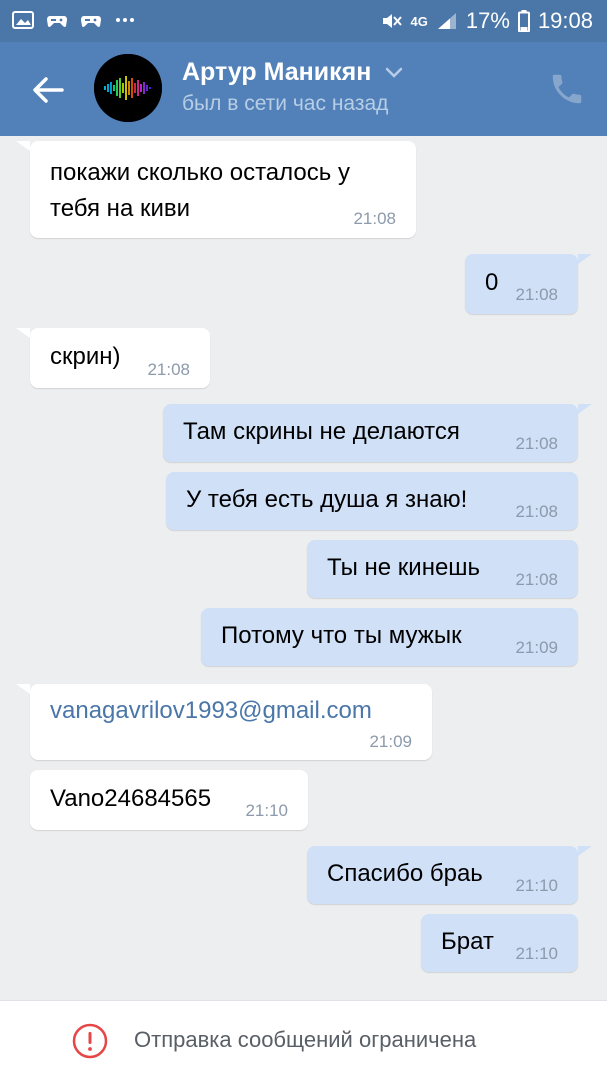 Image resolution: width=607 pixels, height=1081 pixels. Describe the element at coordinates (327, 499) in the screenshot. I see `message-text: У тебя есть душа я знаю!` at that location.